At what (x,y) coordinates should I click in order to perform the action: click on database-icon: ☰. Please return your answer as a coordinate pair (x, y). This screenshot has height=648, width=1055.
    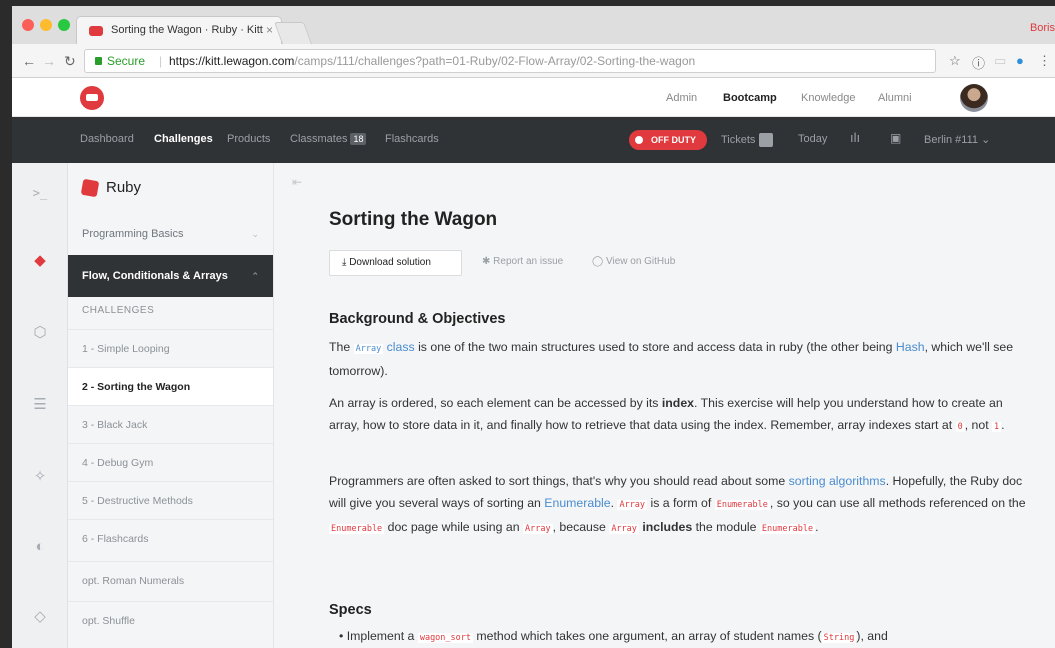
    Looking at the image, I should click on (40, 405).